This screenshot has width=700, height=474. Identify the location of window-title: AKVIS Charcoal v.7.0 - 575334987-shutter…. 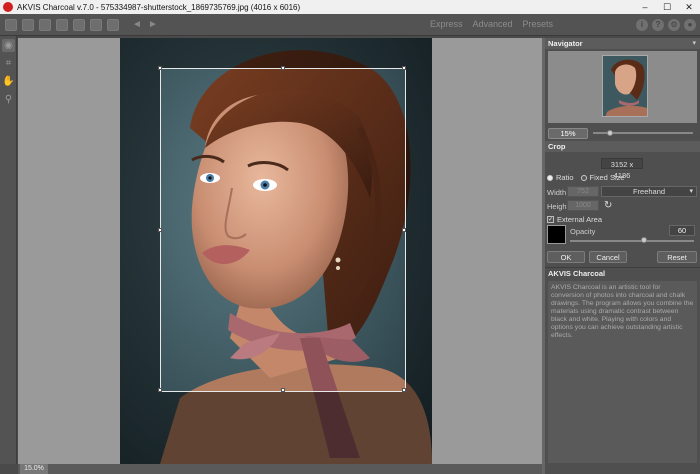
(159, 7).